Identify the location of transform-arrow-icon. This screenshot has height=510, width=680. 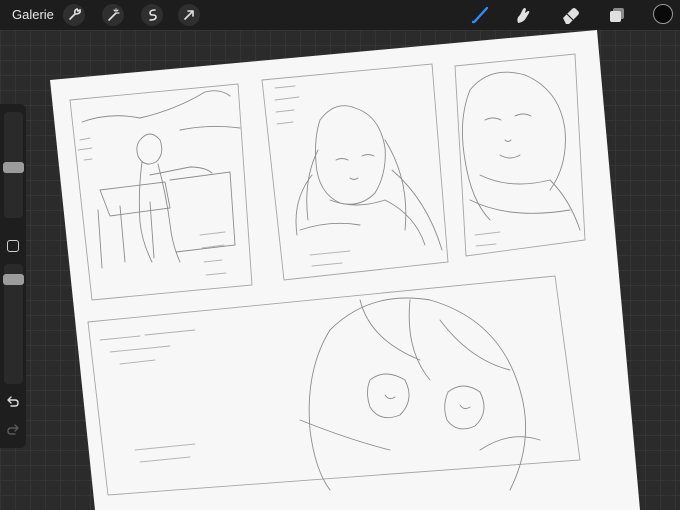
(189, 15).